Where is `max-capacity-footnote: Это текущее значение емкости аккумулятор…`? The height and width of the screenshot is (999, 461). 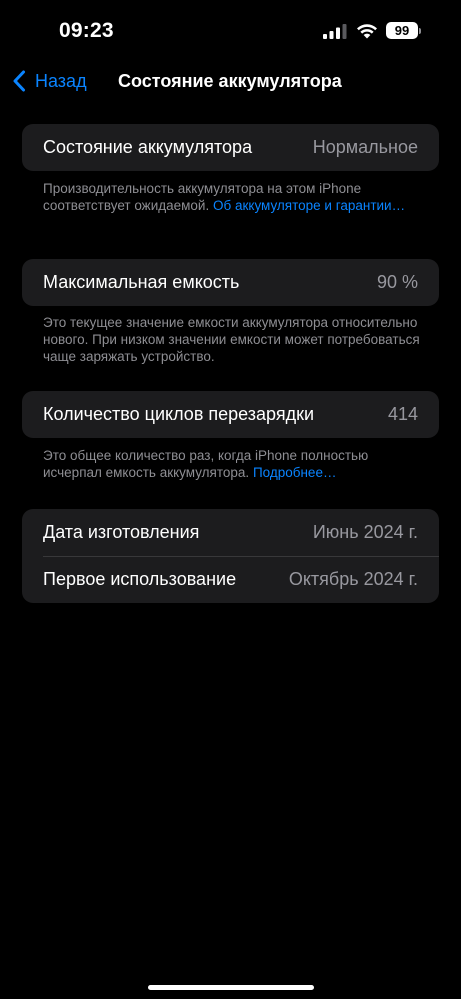 max-capacity-footnote: Это текущее значение емкости аккумулятор… is located at coordinates (235, 339).